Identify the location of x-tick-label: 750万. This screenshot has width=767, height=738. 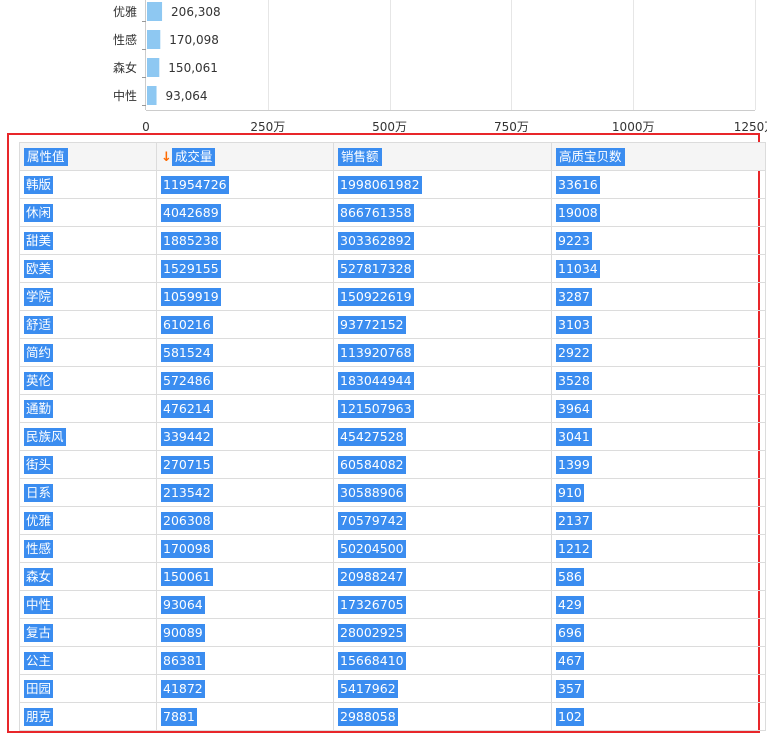
(511, 127).